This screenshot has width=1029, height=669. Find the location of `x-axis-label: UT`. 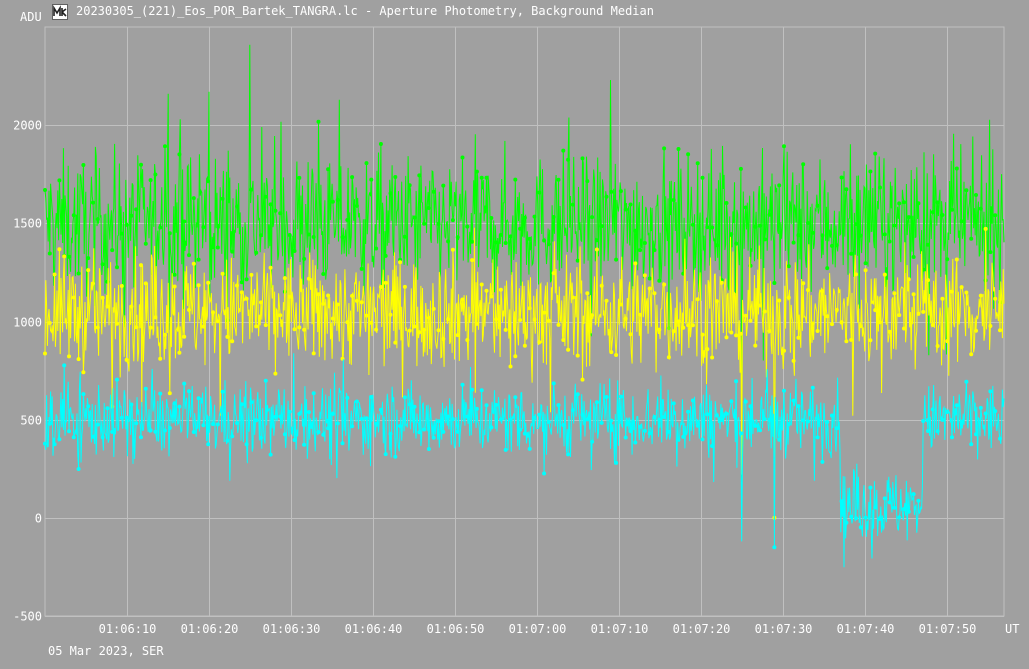

x-axis-label: UT is located at coordinates (1012, 629).